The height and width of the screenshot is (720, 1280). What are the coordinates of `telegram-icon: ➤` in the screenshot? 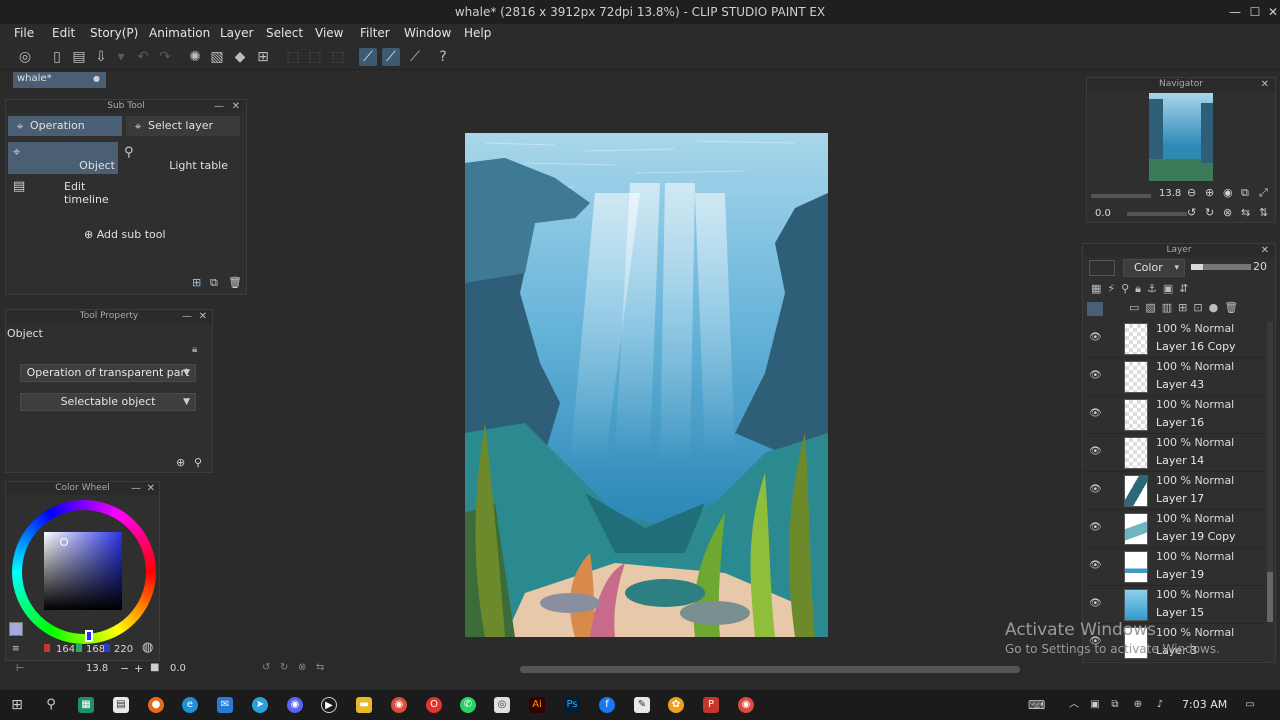 It's located at (260, 705).